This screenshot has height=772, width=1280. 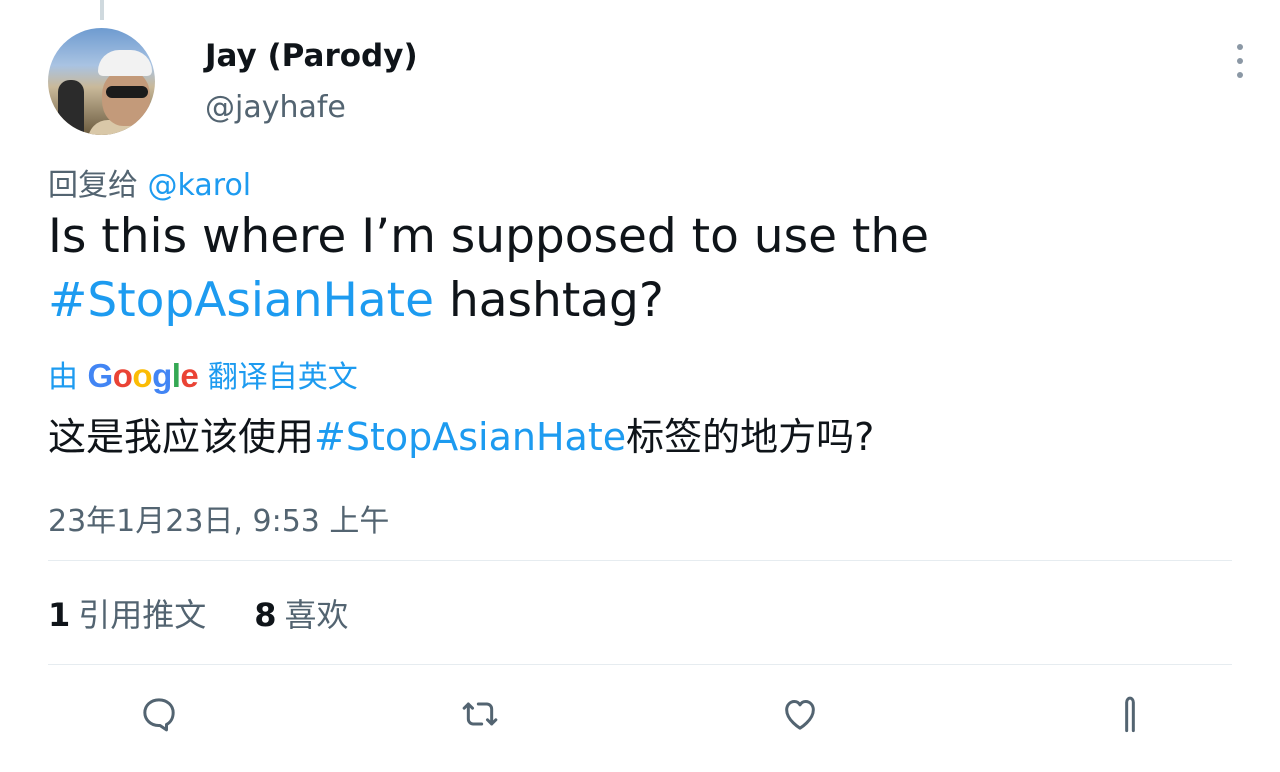 I want to click on tweet-stats: 1 引用推文 8 喜欢, so click(x=198, y=613).